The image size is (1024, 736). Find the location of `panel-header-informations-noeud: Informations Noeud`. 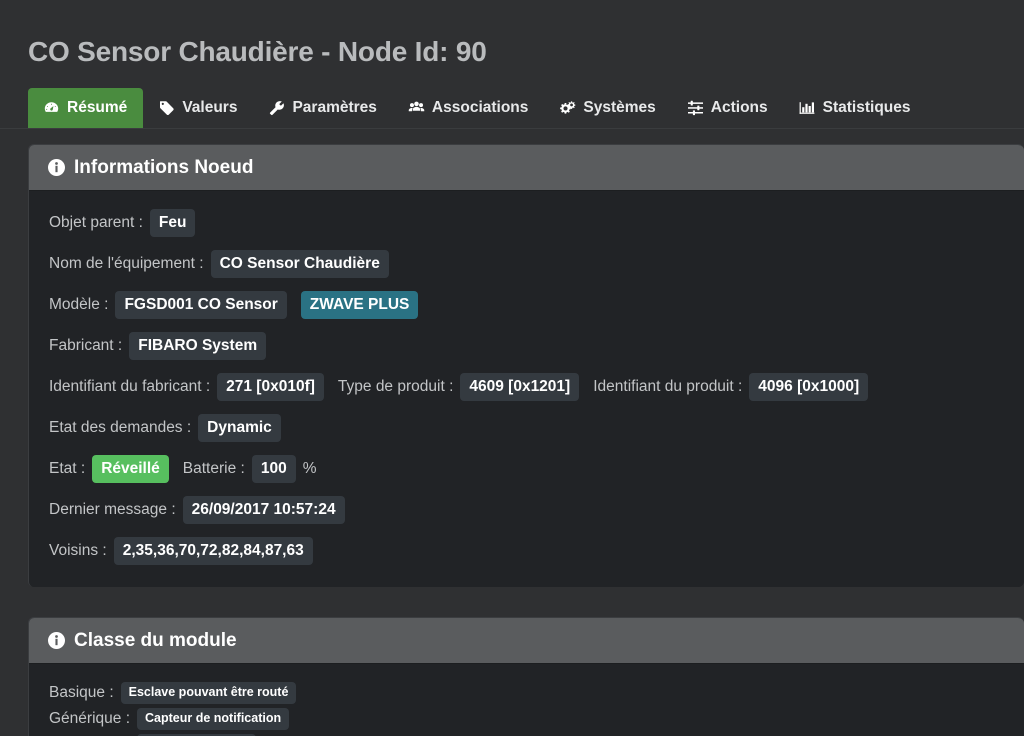

panel-header-informations-noeud: Informations Noeud is located at coordinates (526, 167).